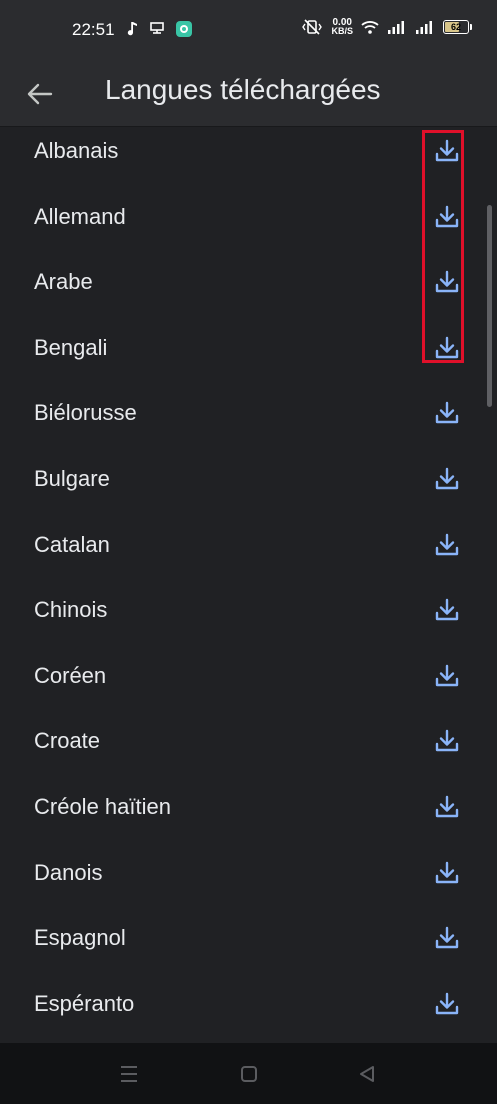  I want to click on battery-level: 62, so click(455, 27).